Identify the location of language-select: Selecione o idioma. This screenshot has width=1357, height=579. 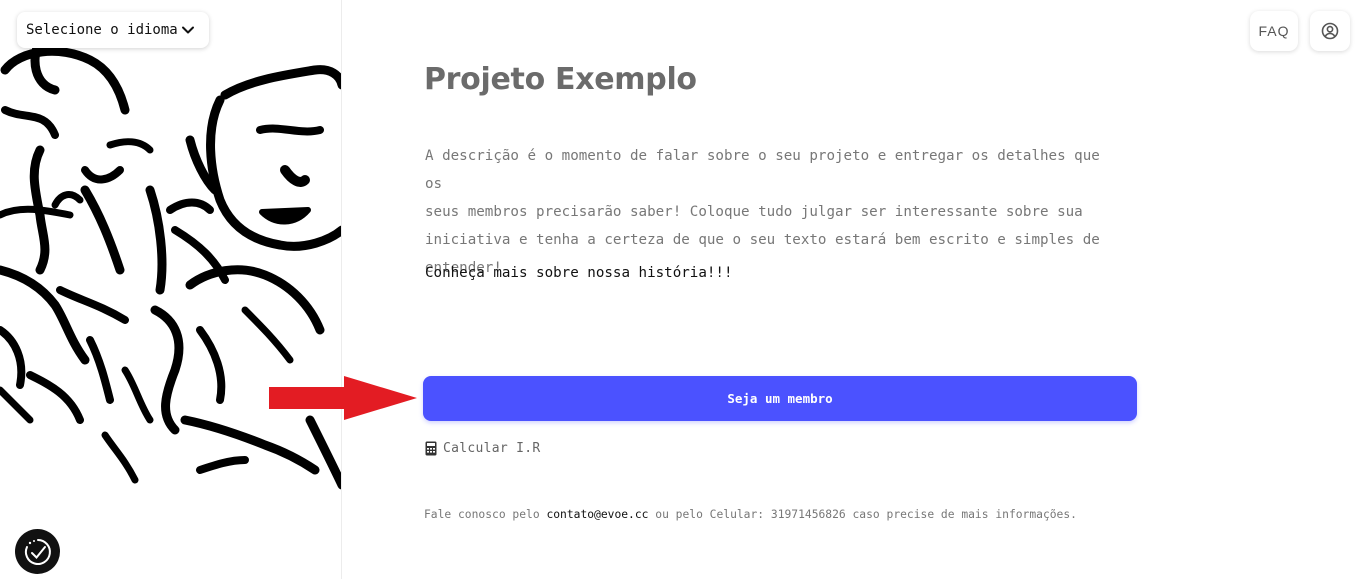
(113, 30).